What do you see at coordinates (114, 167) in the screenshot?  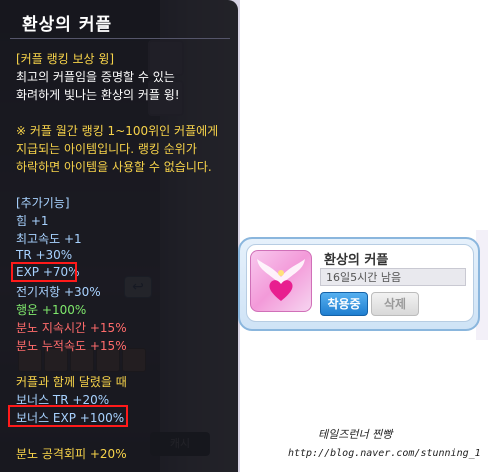 I see `tooltip-note: 하락하면 아이템을 사용할 수 없습니다.` at bounding box center [114, 167].